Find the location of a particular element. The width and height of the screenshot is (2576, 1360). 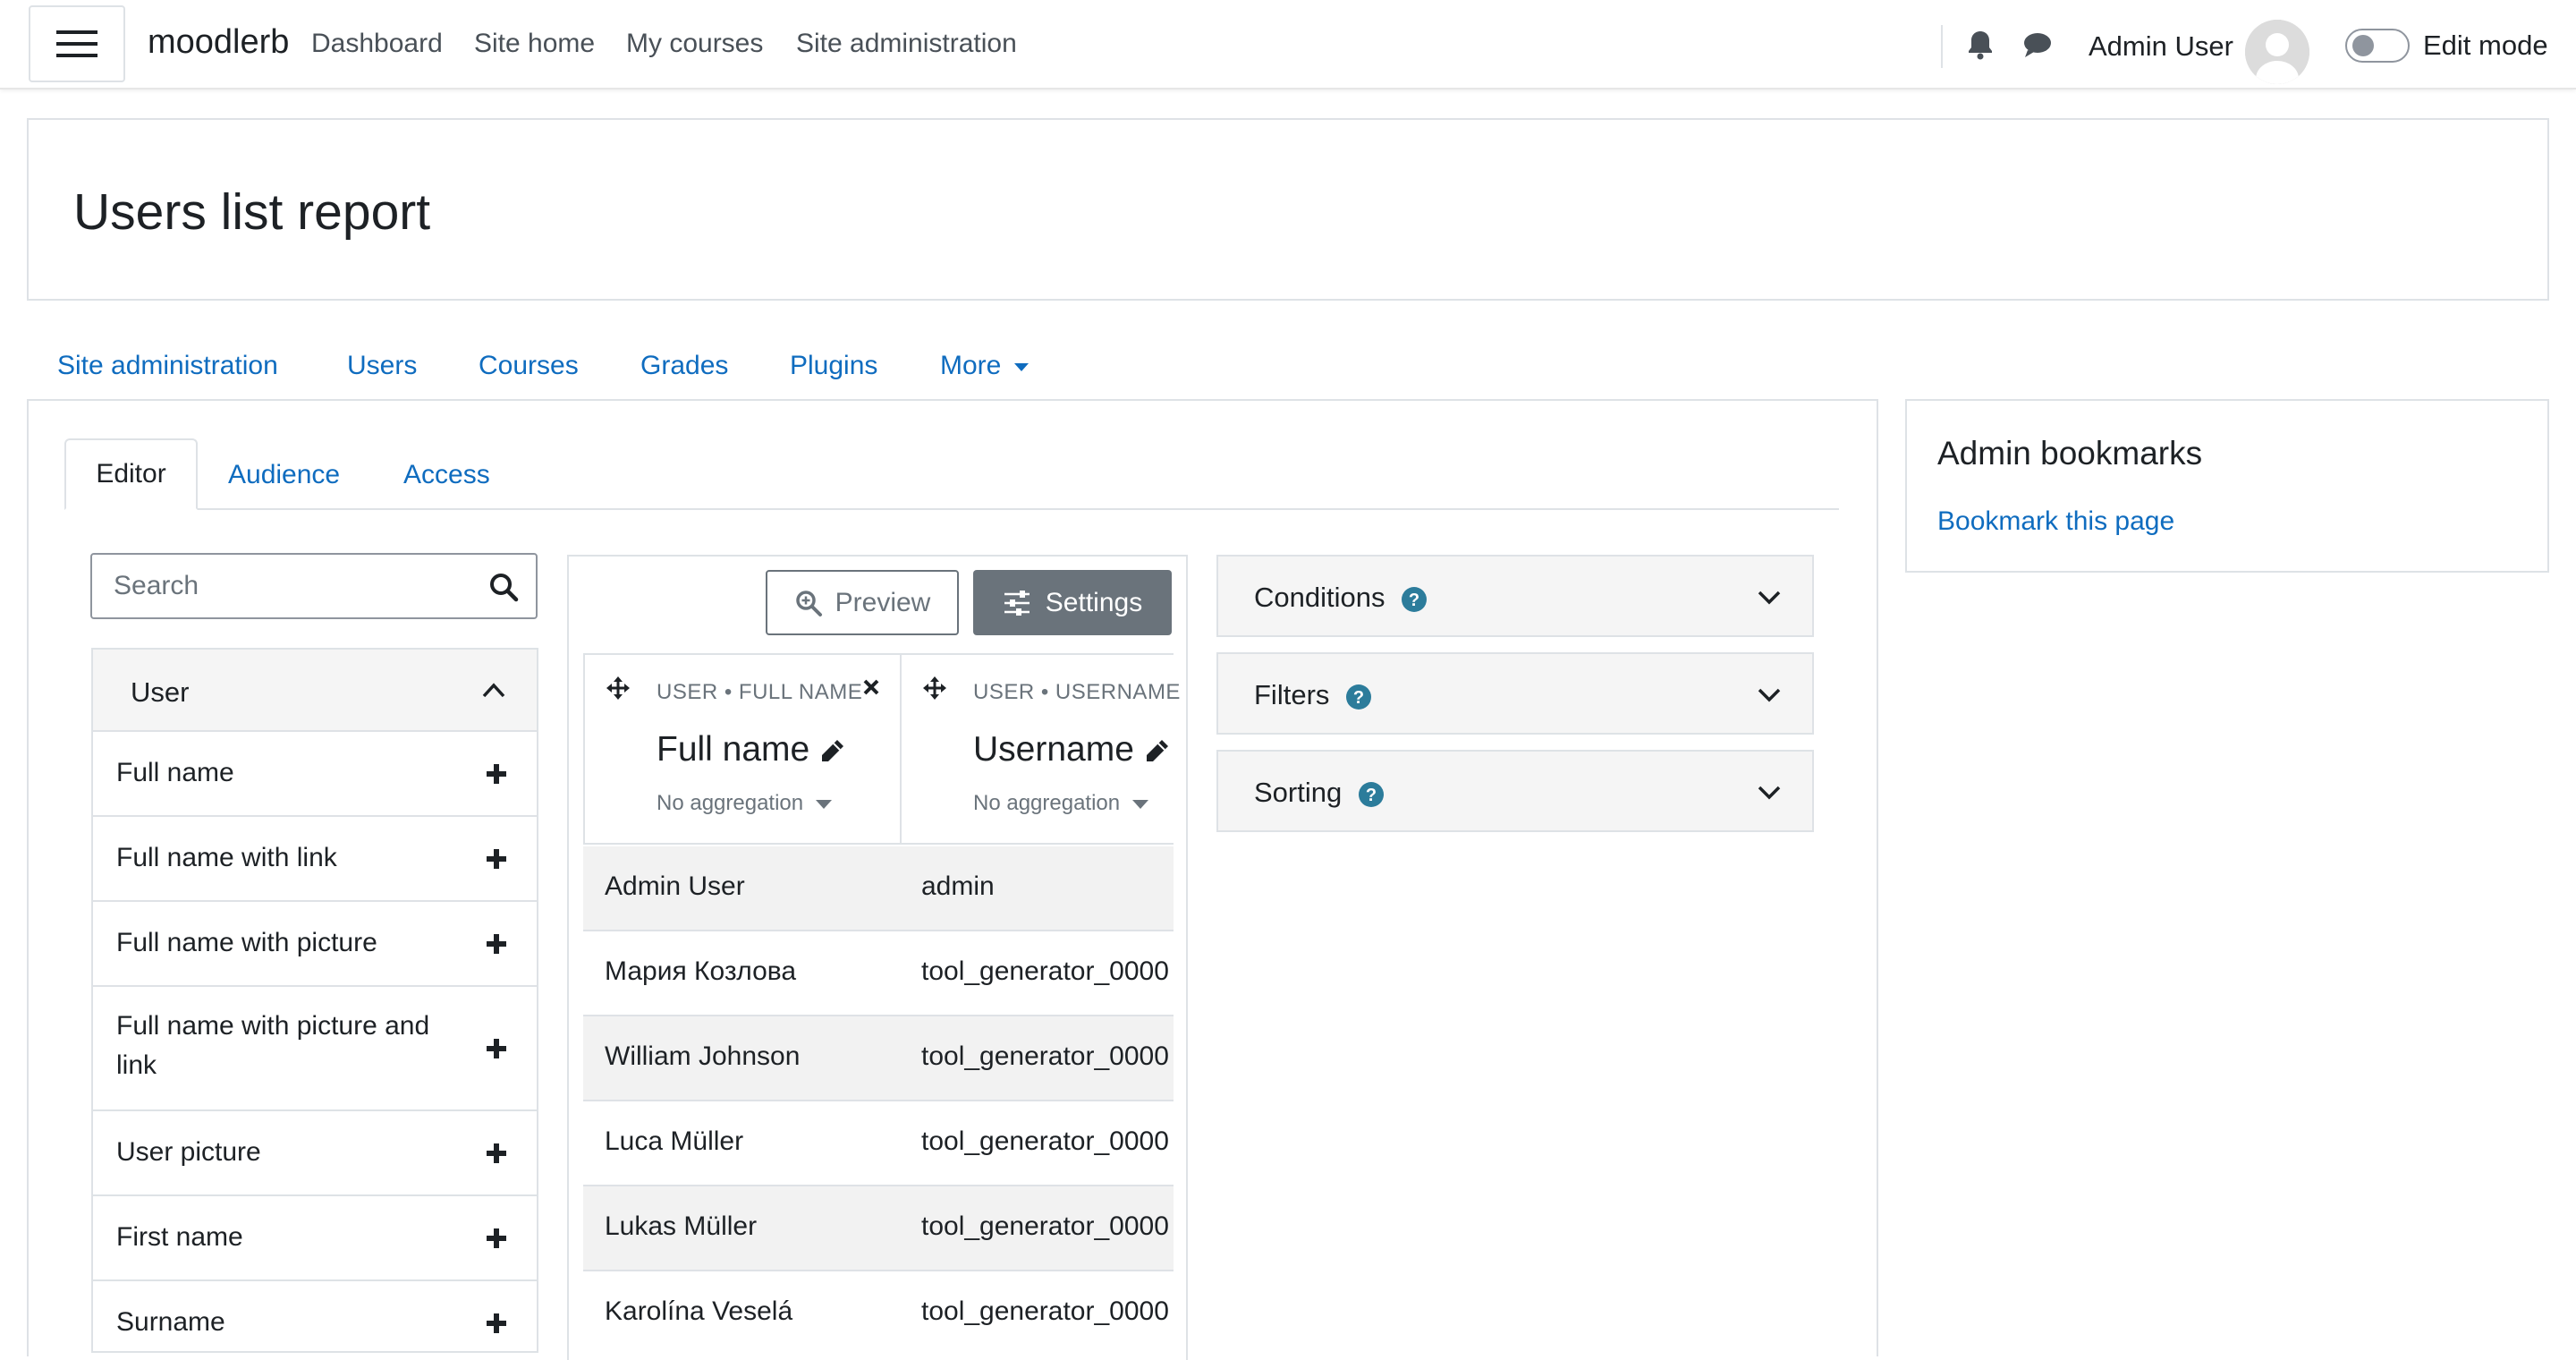

table-row: Admin User admin is located at coordinates (878, 888).